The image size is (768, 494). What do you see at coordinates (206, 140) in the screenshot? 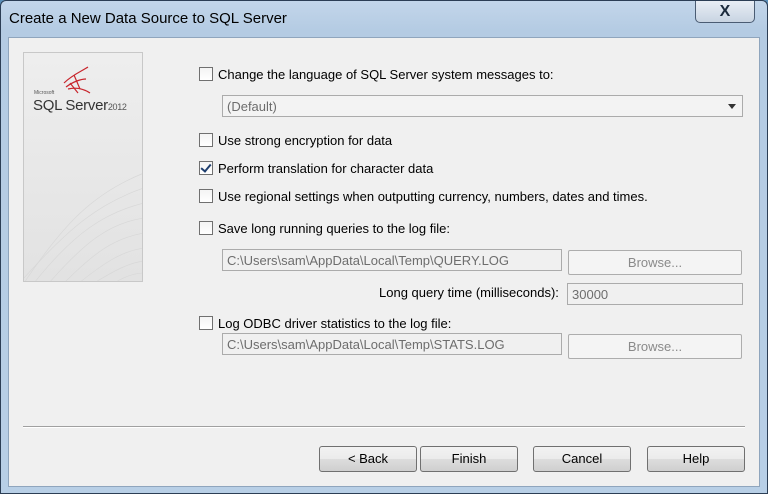
I see `strong-encryption-checkbox` at bounding box center [206, 140].